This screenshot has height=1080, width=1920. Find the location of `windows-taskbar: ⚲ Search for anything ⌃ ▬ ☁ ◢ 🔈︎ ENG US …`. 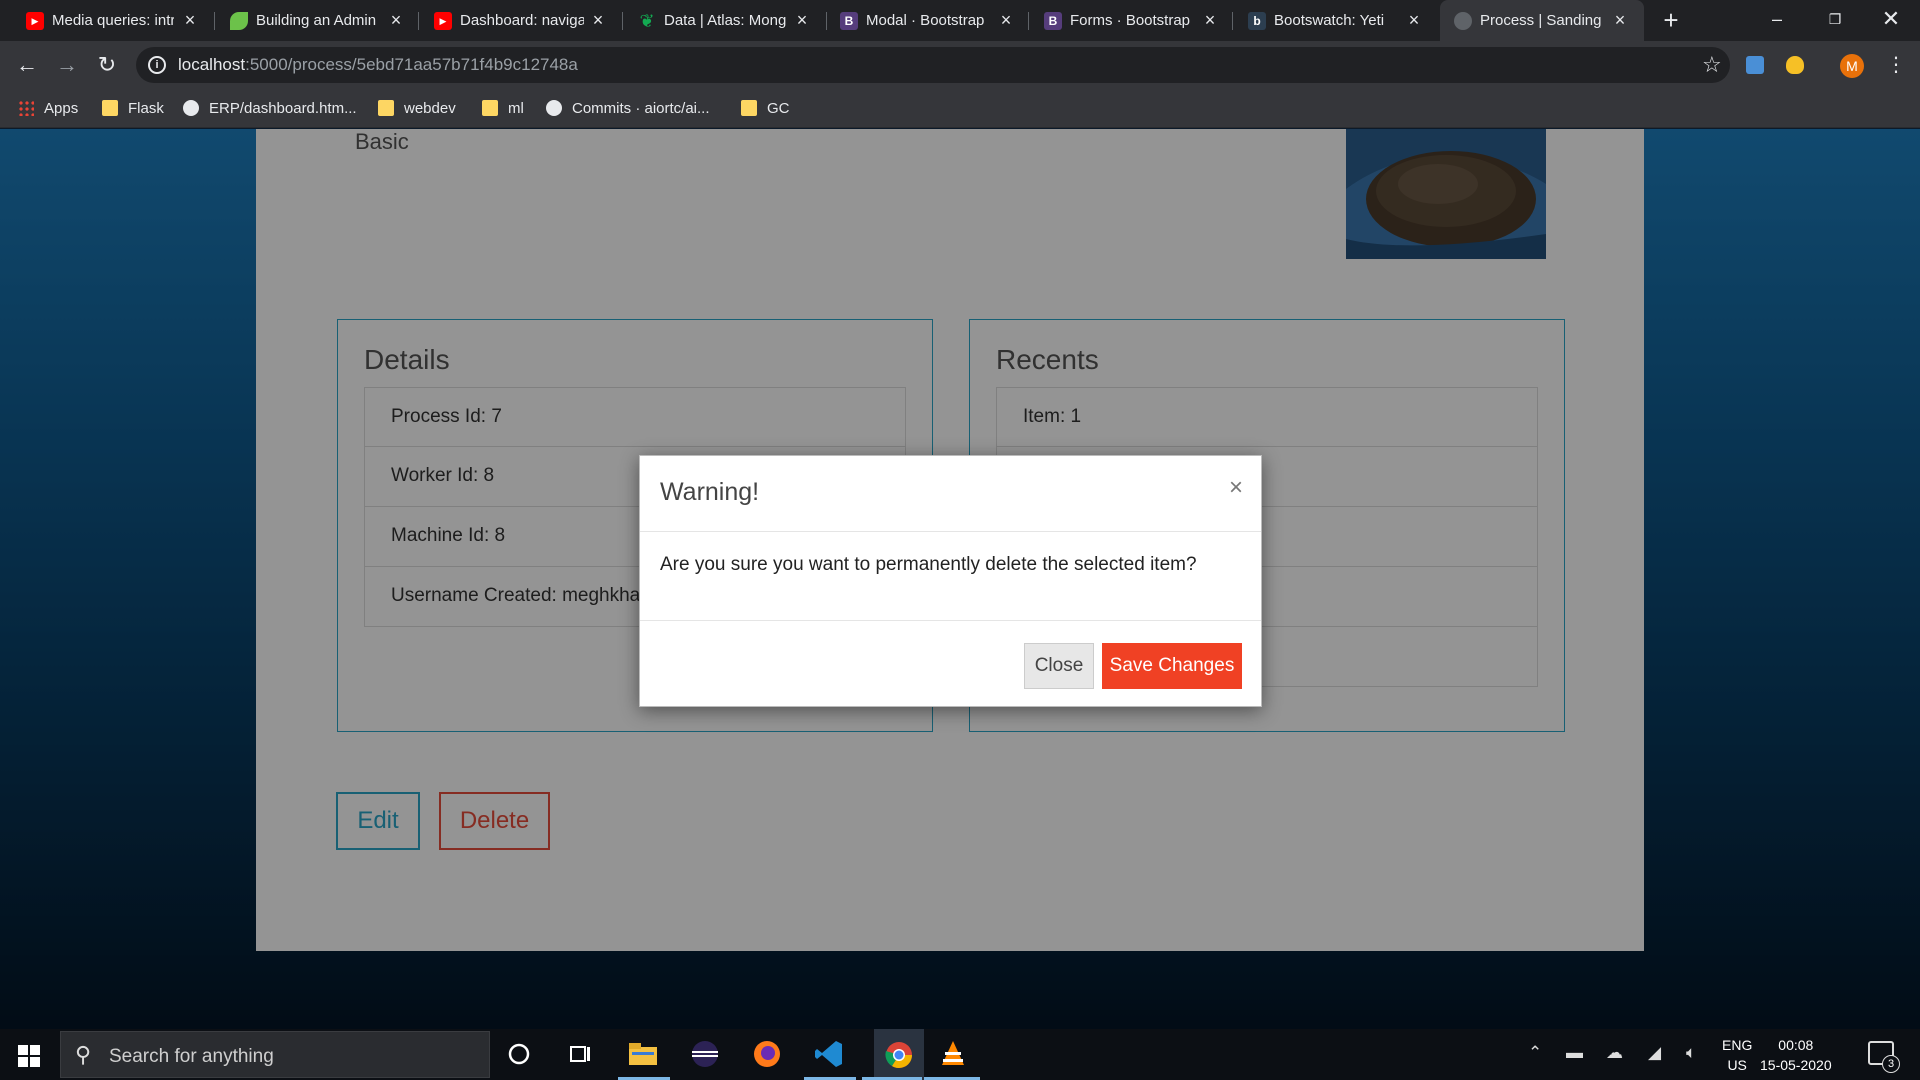

windows-taskbar: ⚲ Search for anything ⌃ ▬ ☁ ◢ 🔈︎ ENG US … is located at coordinates (960, 1054).